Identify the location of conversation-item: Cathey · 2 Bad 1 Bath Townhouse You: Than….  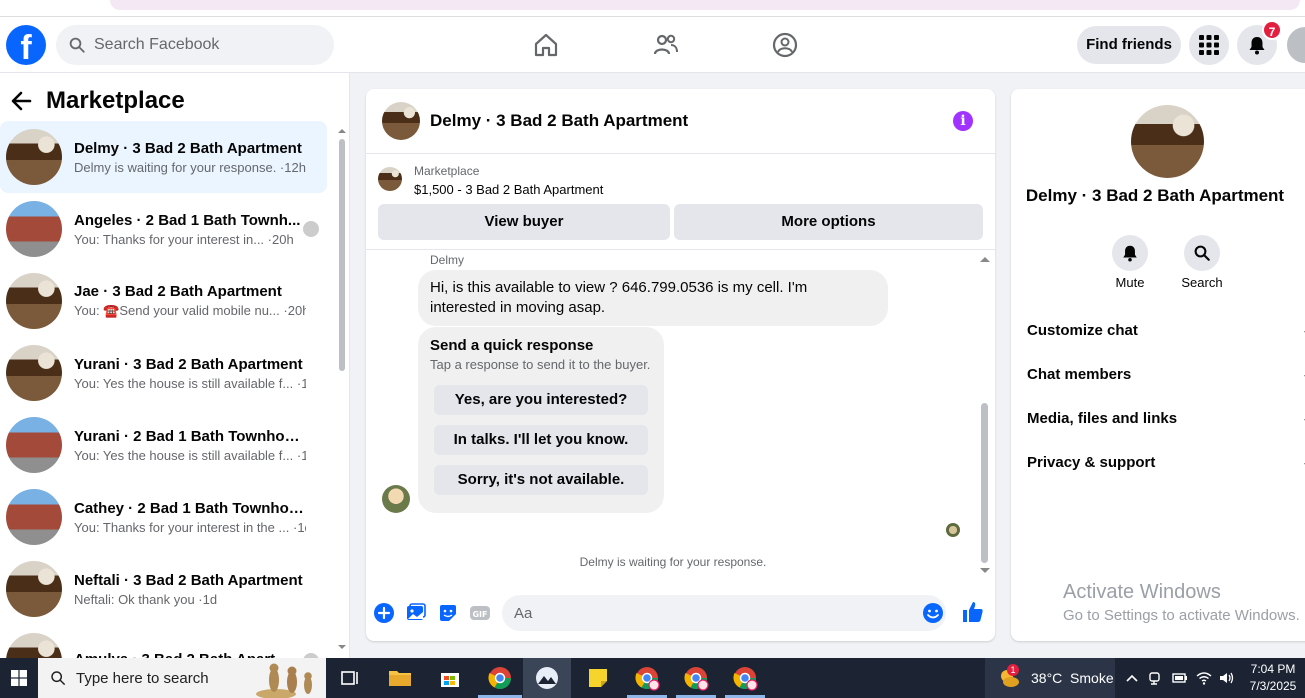
(163, 517).